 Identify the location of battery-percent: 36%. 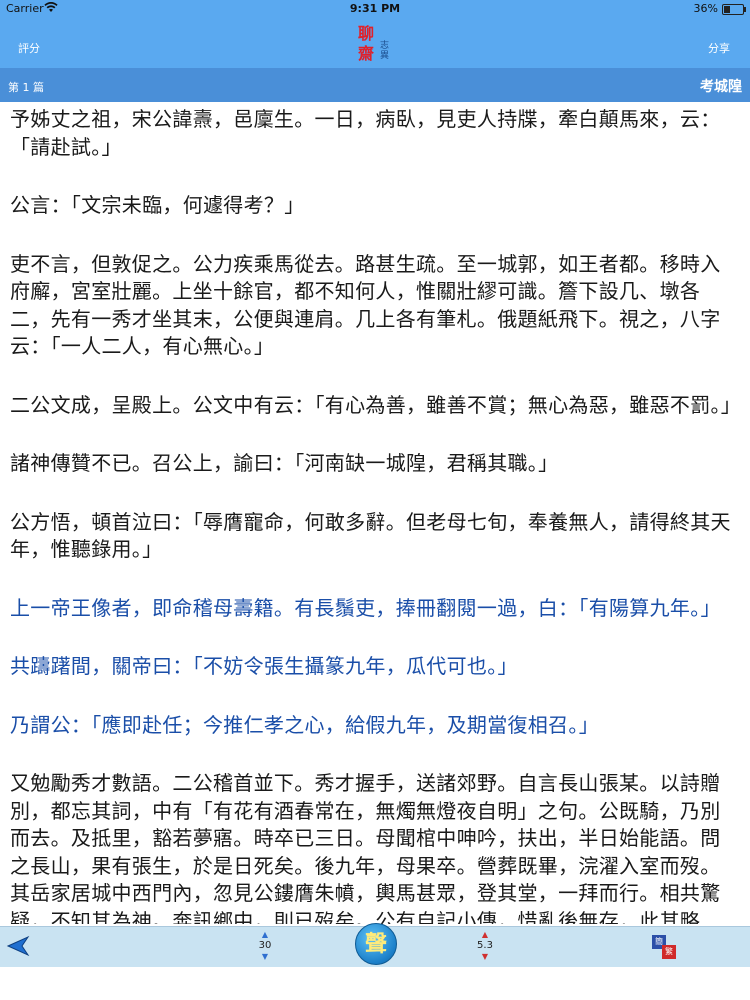
(705, 8).